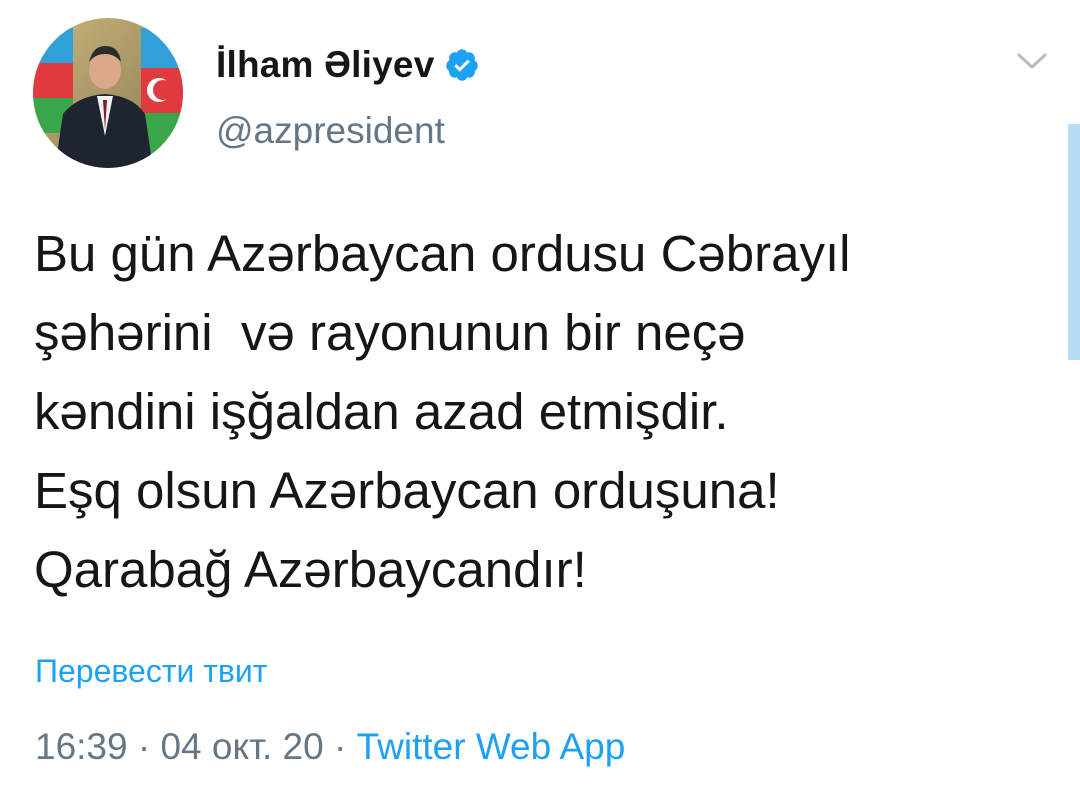 The height and width of the screenshot is (803, 1080). I want to click on translate-tweet-link: Перевести твит, so click(151, 671).